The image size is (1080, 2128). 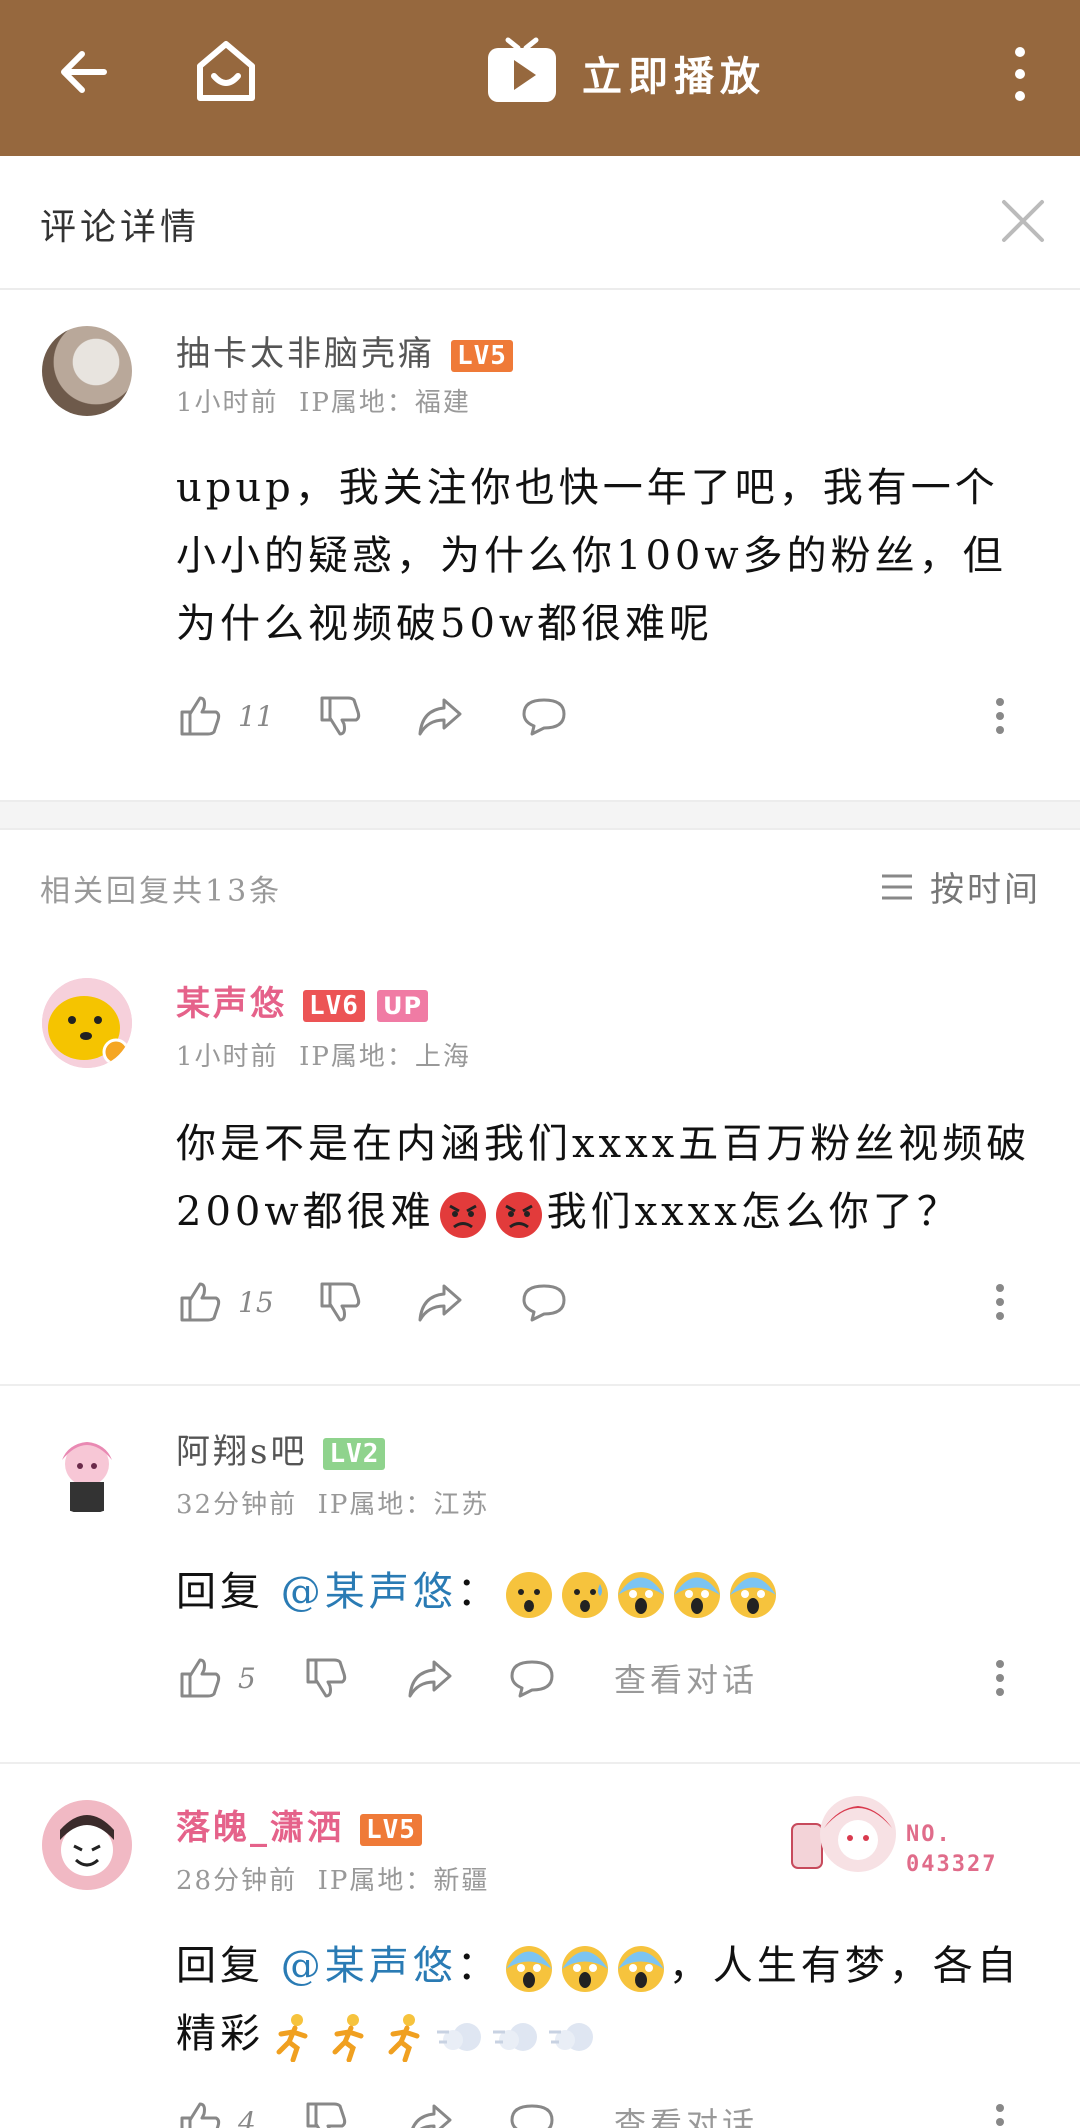 I want to click on fan-badge-value: 043327, so click(x=952, y=1864).